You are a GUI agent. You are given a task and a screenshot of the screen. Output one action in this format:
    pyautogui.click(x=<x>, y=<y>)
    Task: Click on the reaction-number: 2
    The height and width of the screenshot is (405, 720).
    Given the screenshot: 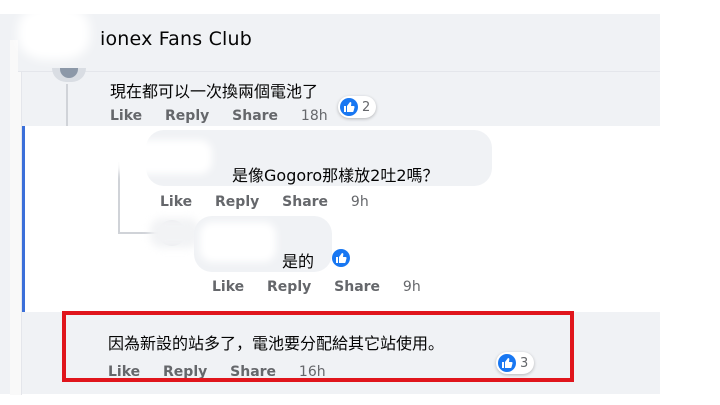 What is the action you would take?
    pyautogui.click(x=366, y=107)
    